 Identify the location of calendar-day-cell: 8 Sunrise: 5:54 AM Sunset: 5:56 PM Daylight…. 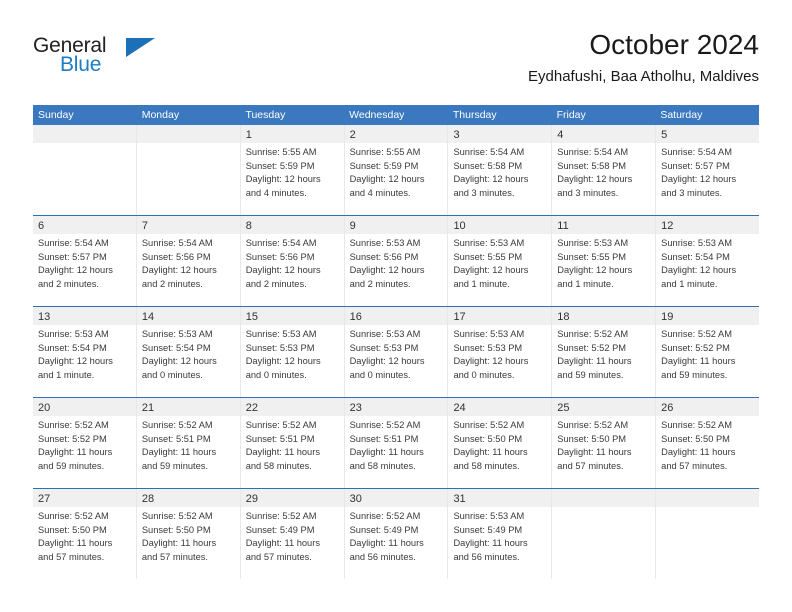
(292, 261).